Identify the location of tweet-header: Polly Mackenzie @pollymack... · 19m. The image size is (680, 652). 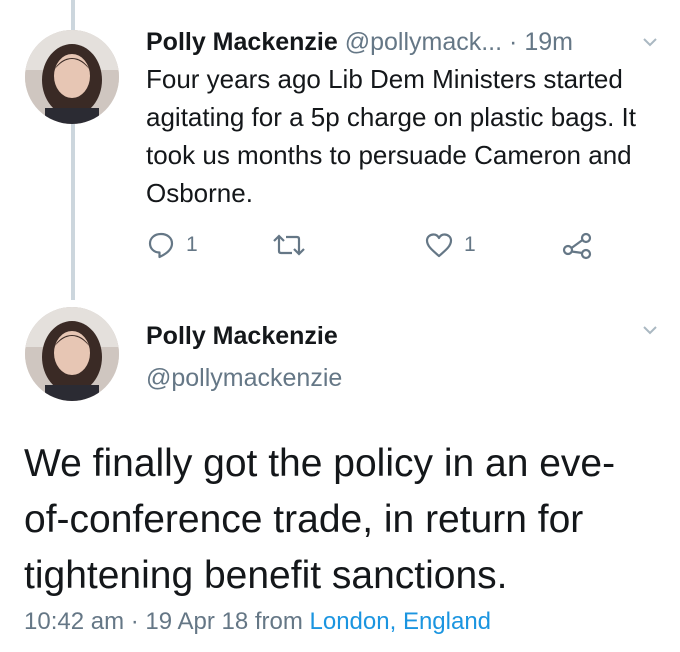
(359, 42).